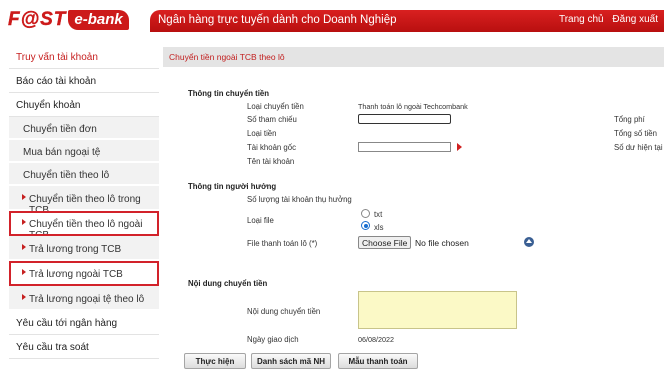  What do you see at coordinates (98, 20) in the screenshot?
I see `logo-ebank-text: e-bank` at bounding box center [98, 20].